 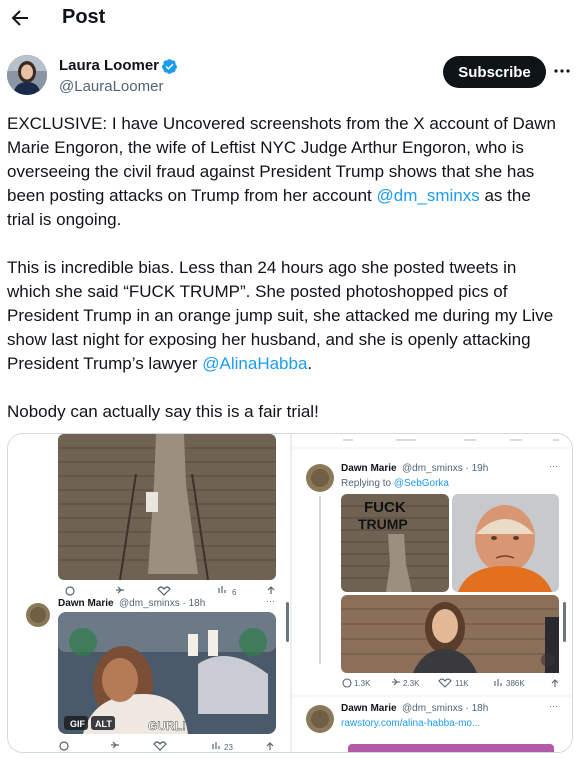 I want to click on more-options-icon, so click(x=562, y=71).